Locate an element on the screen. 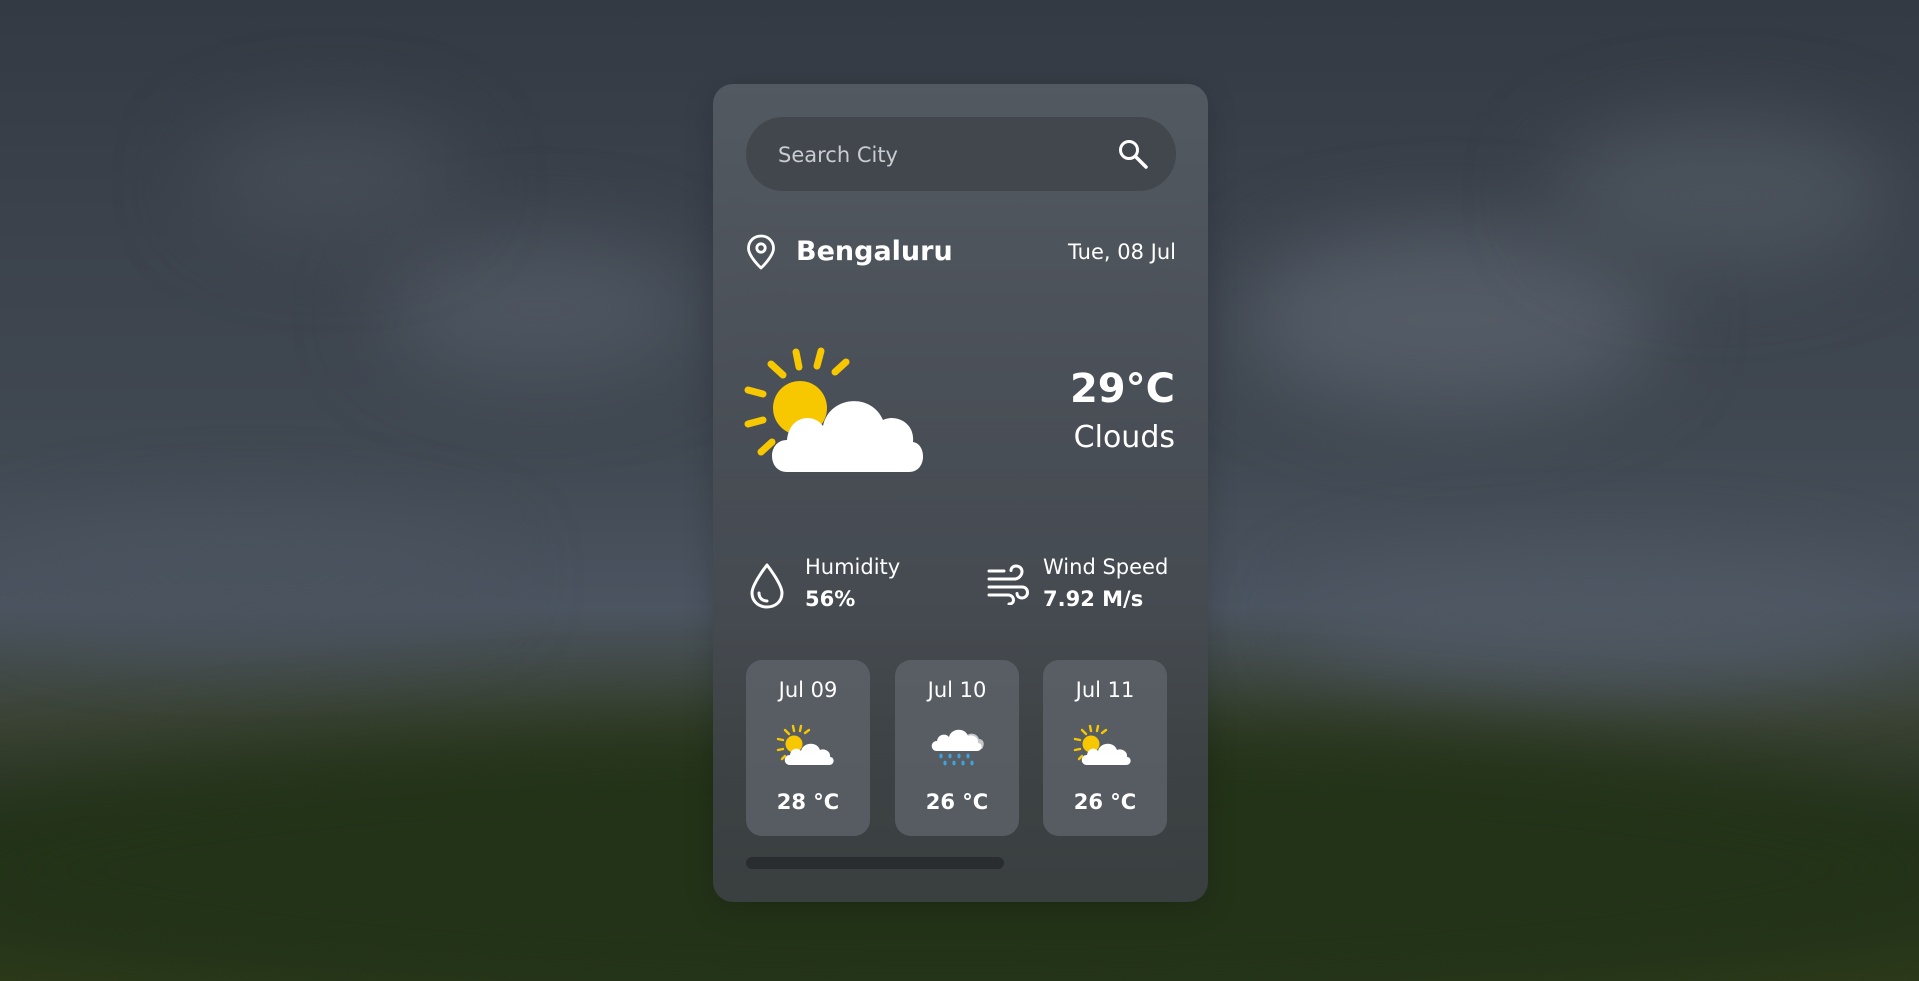  forecast-scrollbar is located at coordinates (961, 863).